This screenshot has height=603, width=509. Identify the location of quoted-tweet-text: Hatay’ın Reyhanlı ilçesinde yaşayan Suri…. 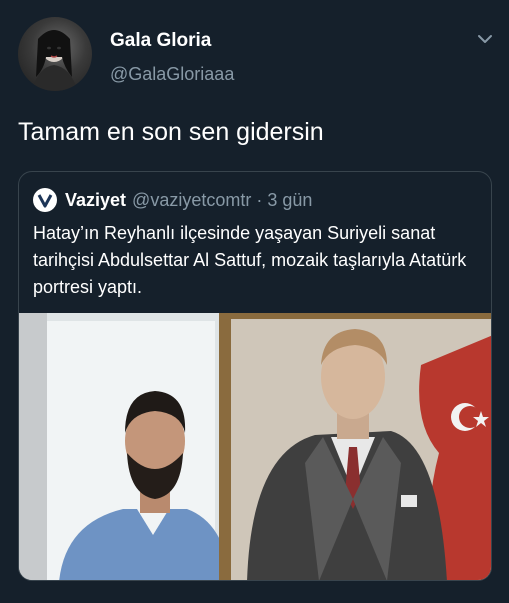
(250, 260).